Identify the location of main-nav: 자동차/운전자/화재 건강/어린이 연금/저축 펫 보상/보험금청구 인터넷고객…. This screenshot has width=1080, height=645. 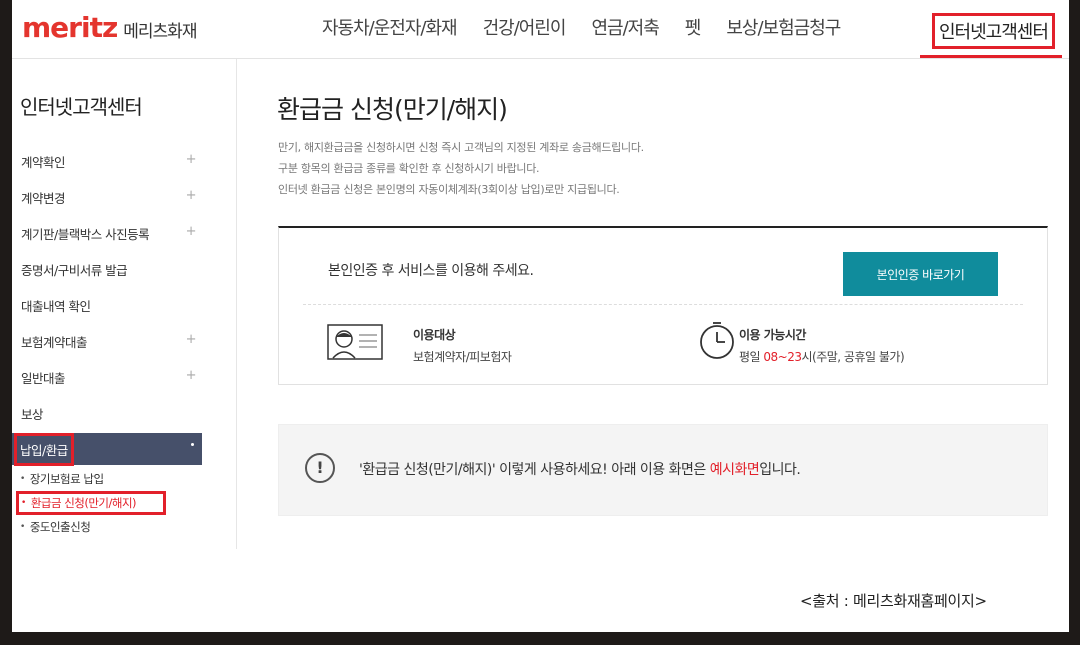
(688, 31).